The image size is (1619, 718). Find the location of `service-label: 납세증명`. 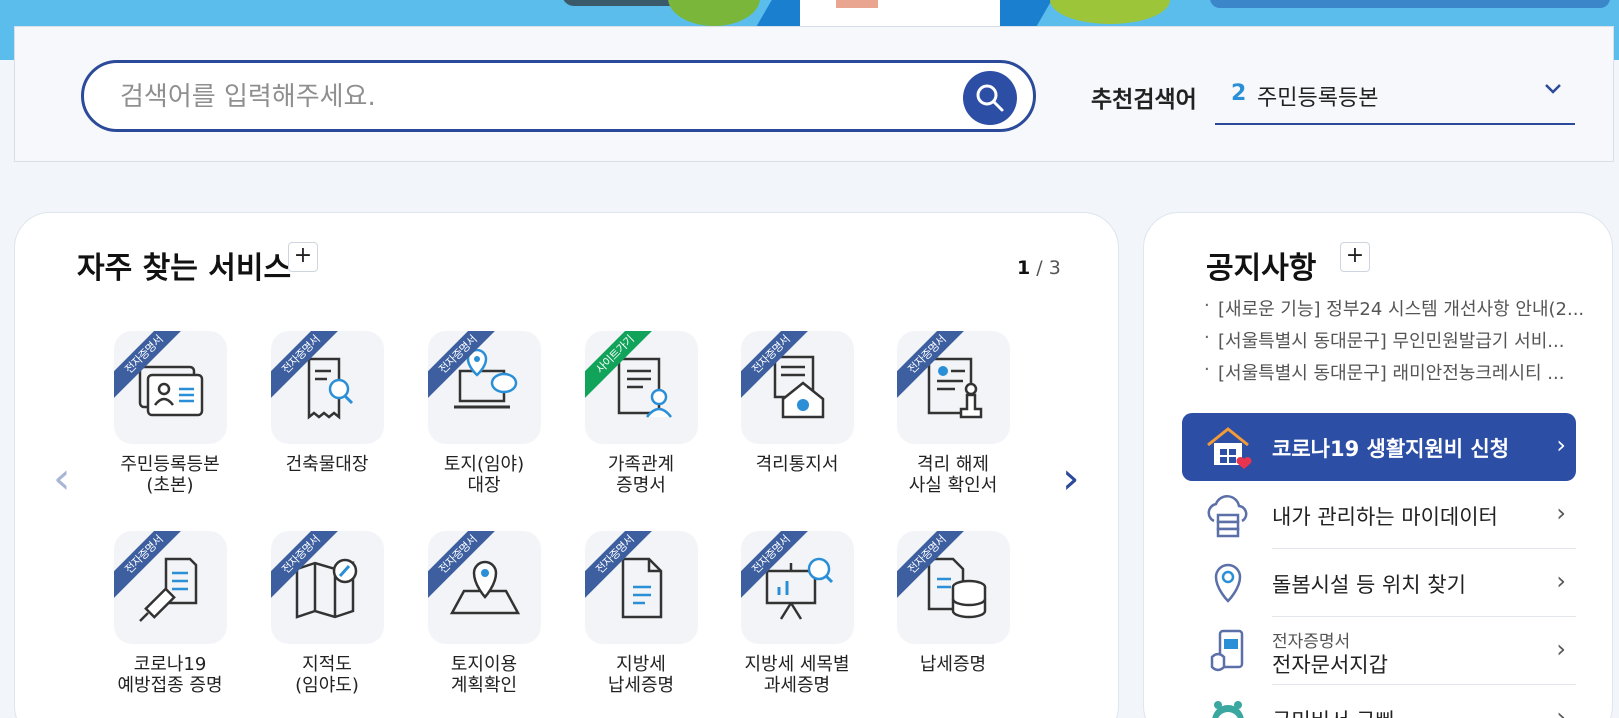

service-label: 납세증명 is located at coordinates (953, 664).